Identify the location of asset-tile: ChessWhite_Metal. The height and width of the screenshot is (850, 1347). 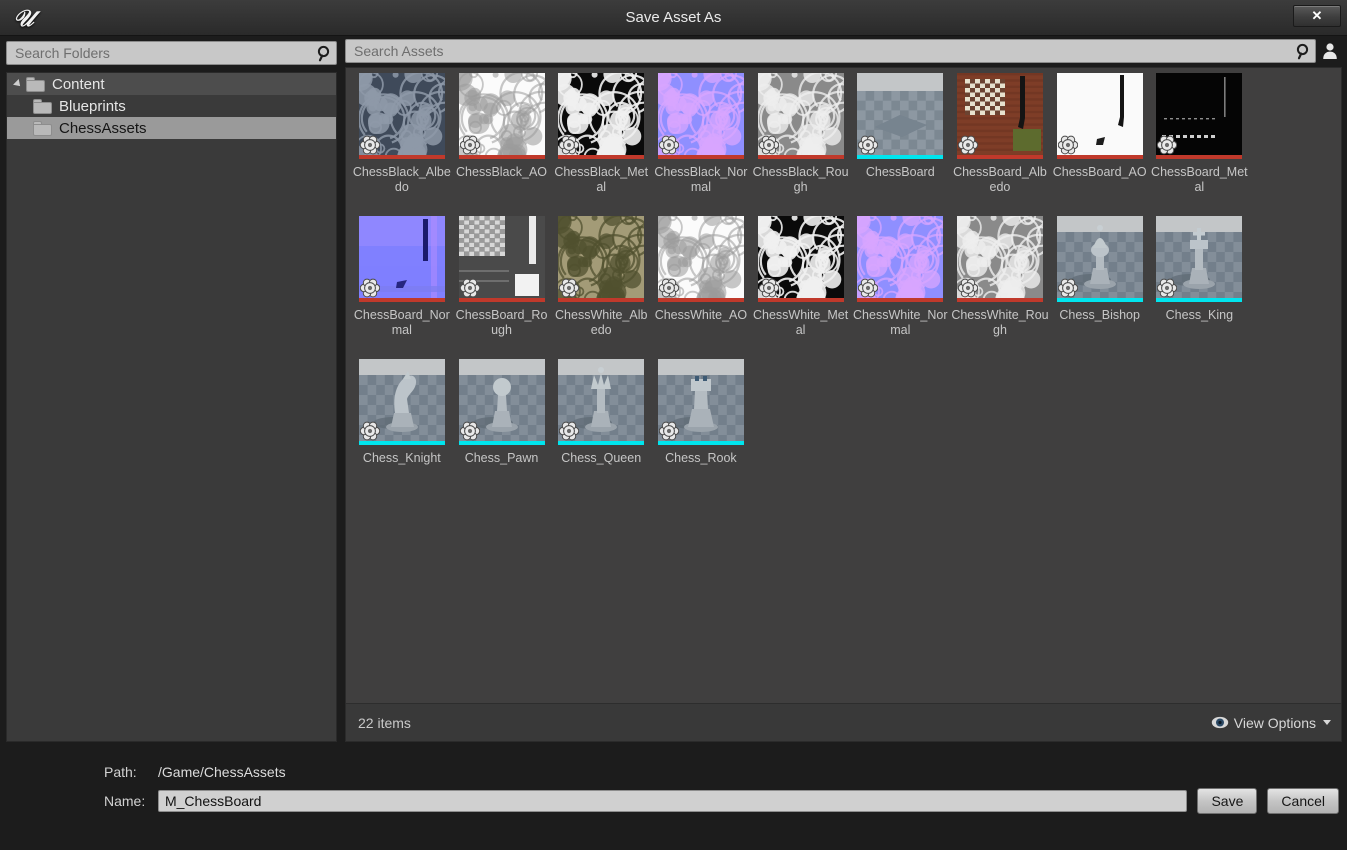
(801, 282).